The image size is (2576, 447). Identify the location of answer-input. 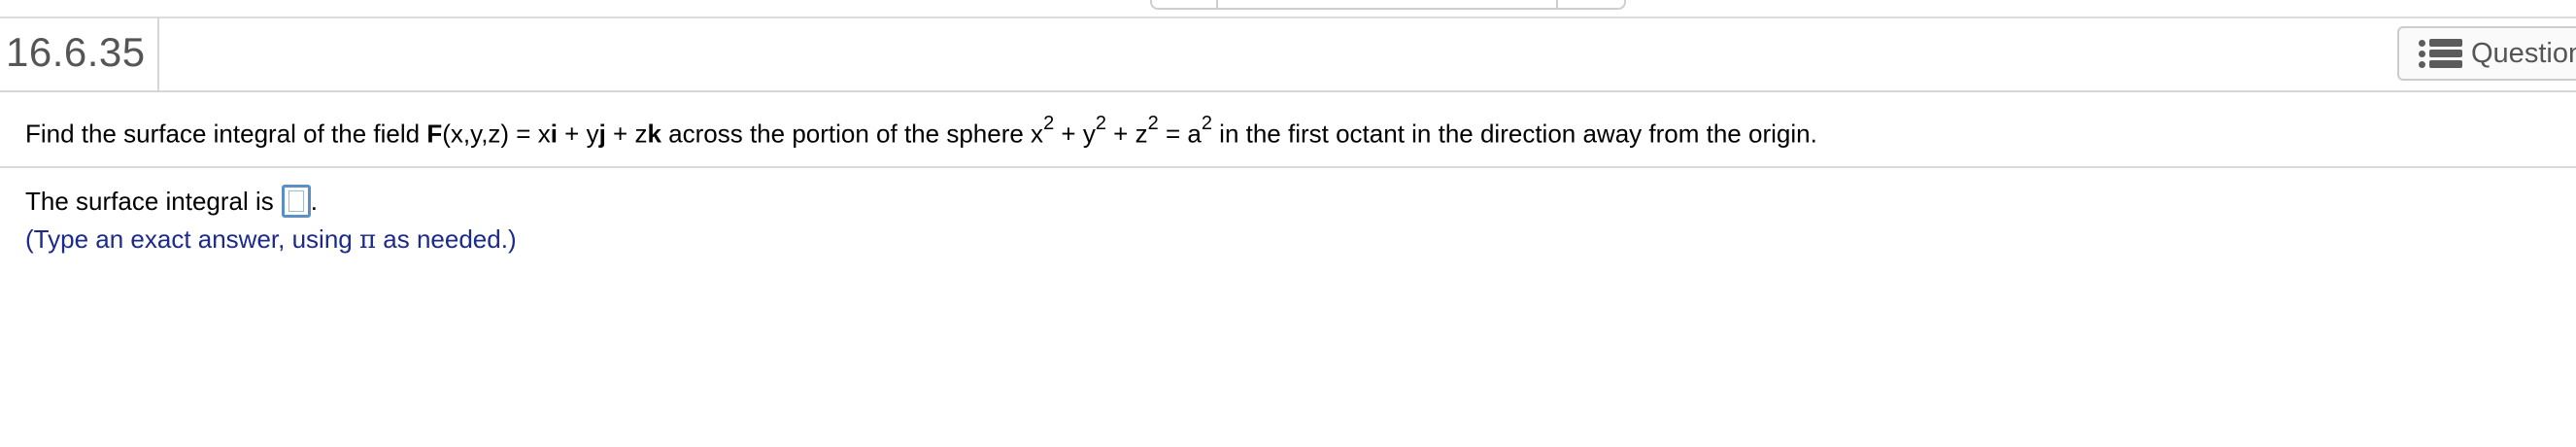
(296, 201).